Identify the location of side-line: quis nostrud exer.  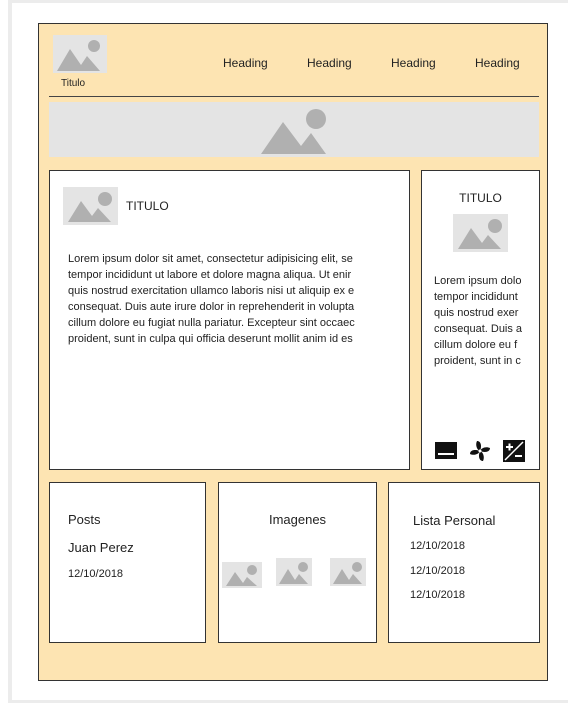
(476, 313).